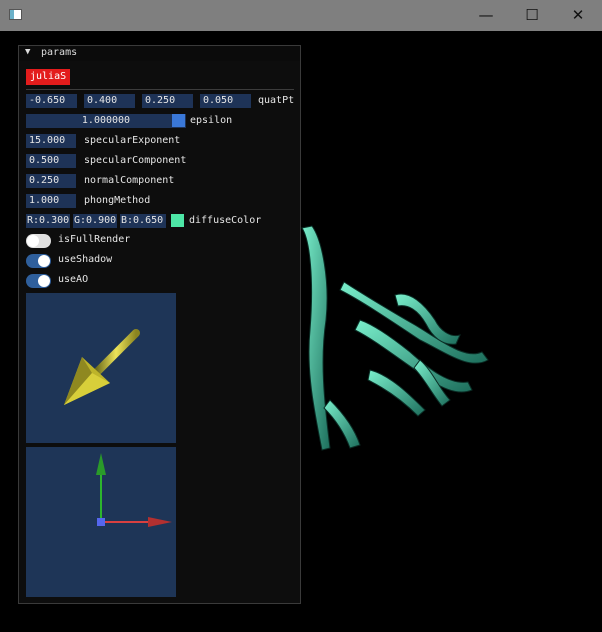 This screenshot has width=602, height=632. I want to click on is-full-render-label: isFullRender, so click(94, 239).